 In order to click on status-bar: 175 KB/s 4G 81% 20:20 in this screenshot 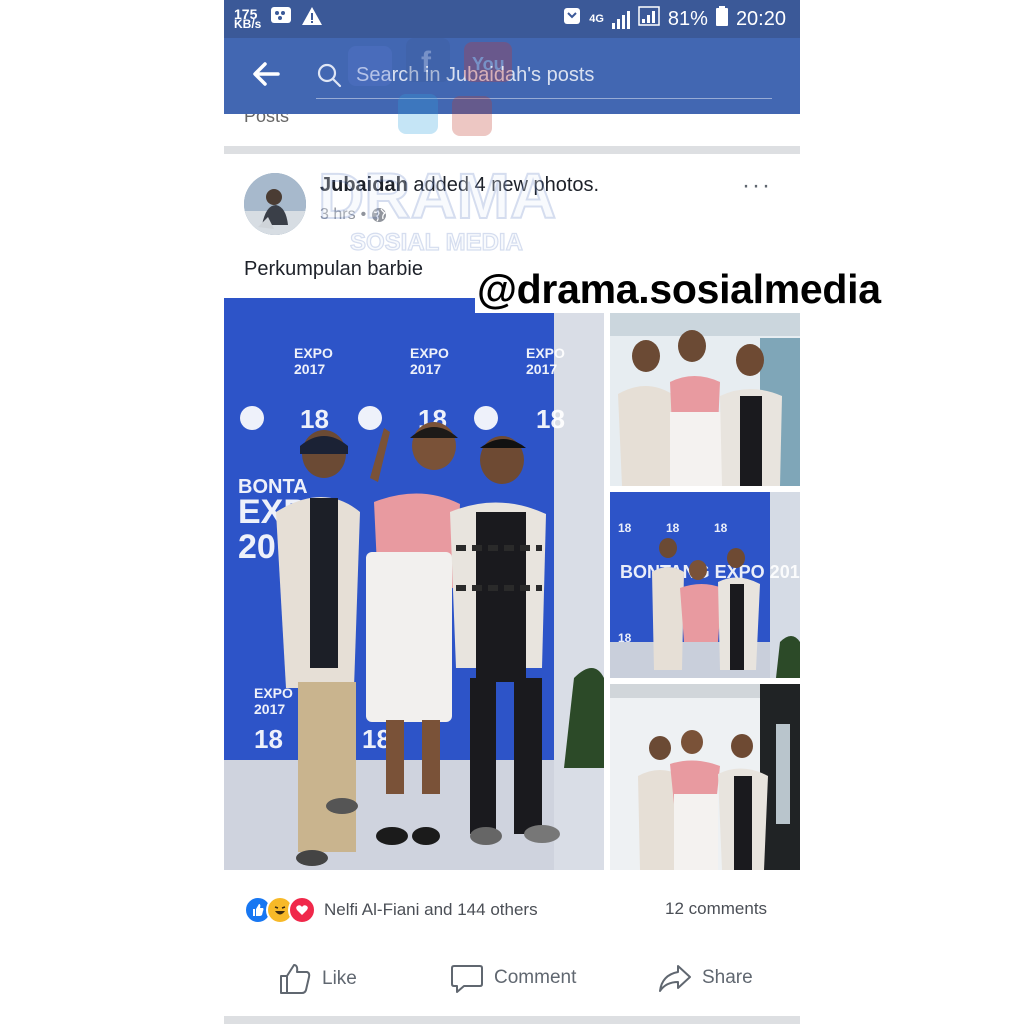, I will do `click(512, 19)`.